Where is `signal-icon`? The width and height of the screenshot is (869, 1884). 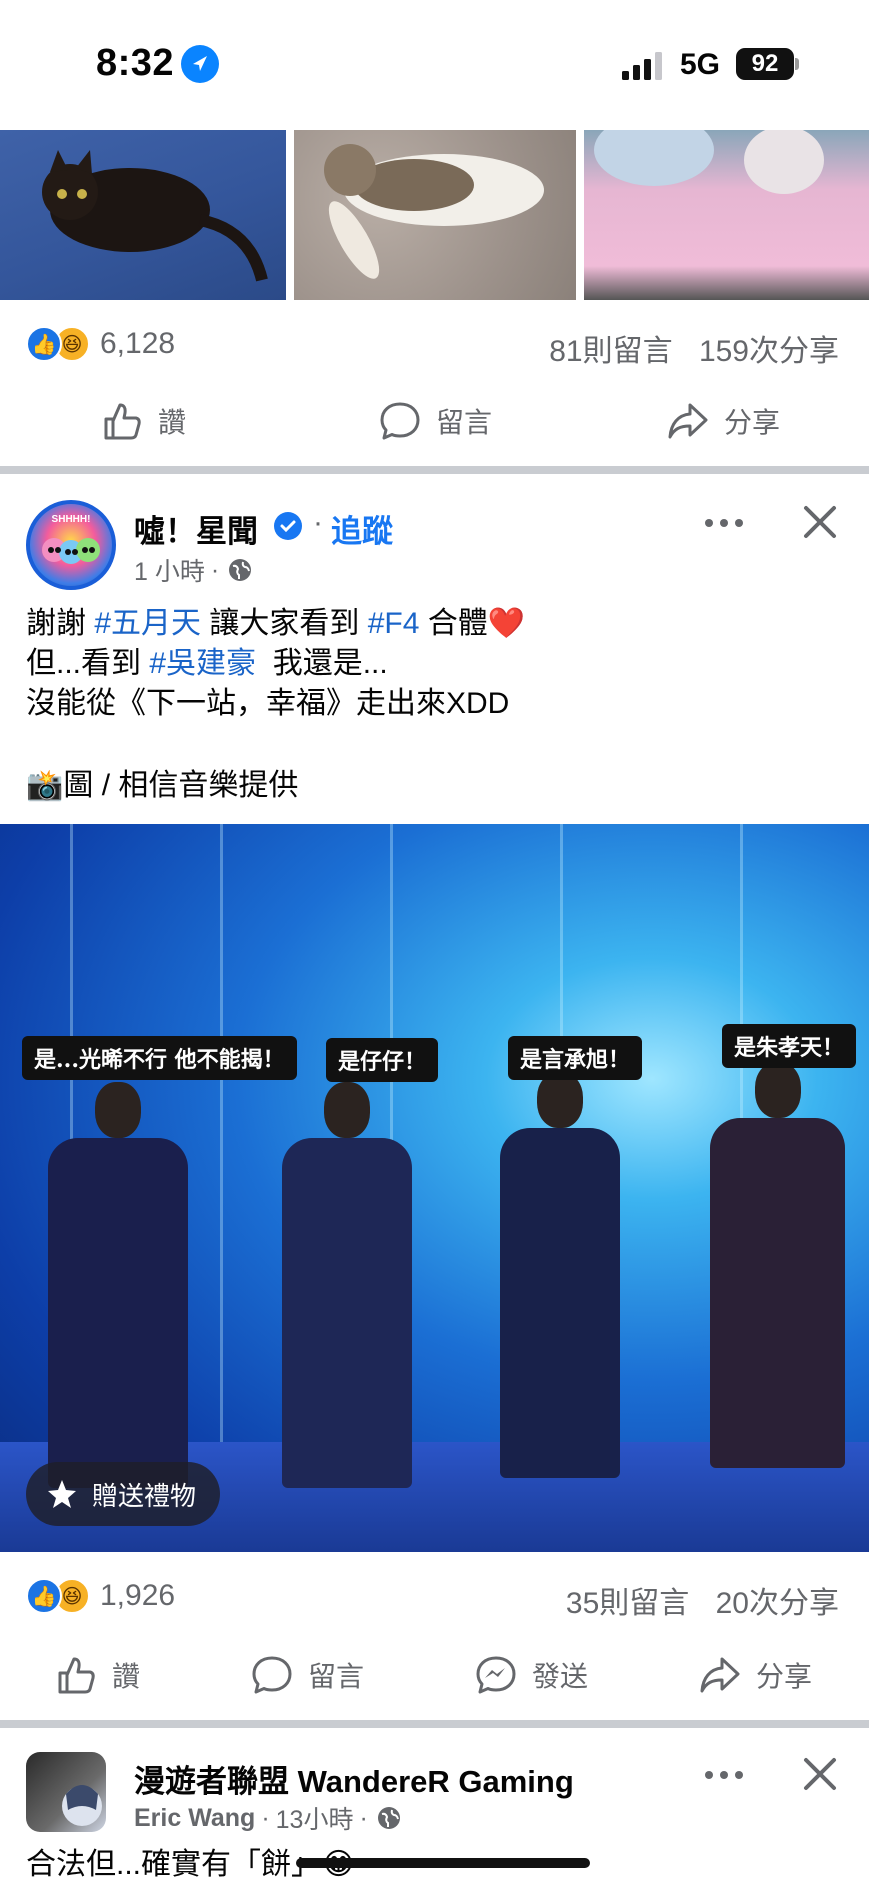
signal-icon is located at coordinates (642, 66).